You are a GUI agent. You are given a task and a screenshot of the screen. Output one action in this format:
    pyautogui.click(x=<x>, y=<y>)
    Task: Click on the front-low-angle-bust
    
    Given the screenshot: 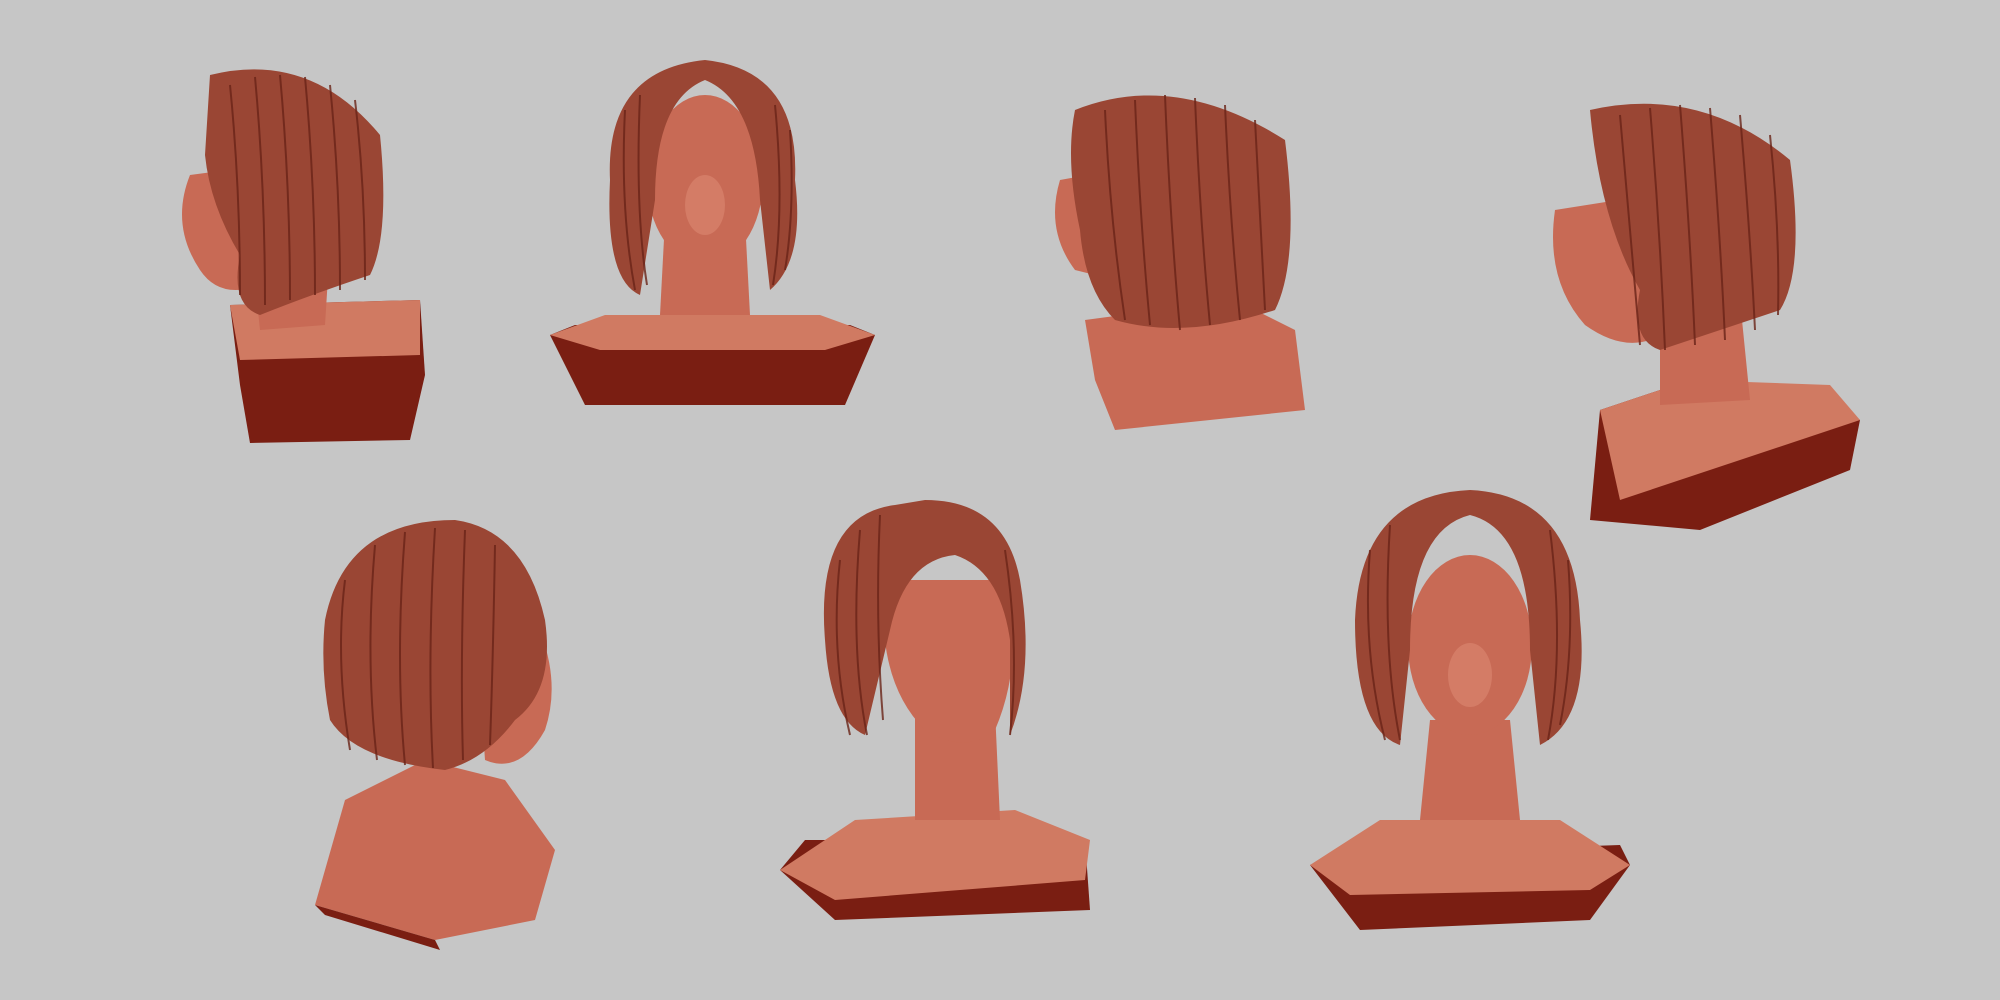 What is the action you would take?
    pyautogui.click(x=1470, y=710)
    